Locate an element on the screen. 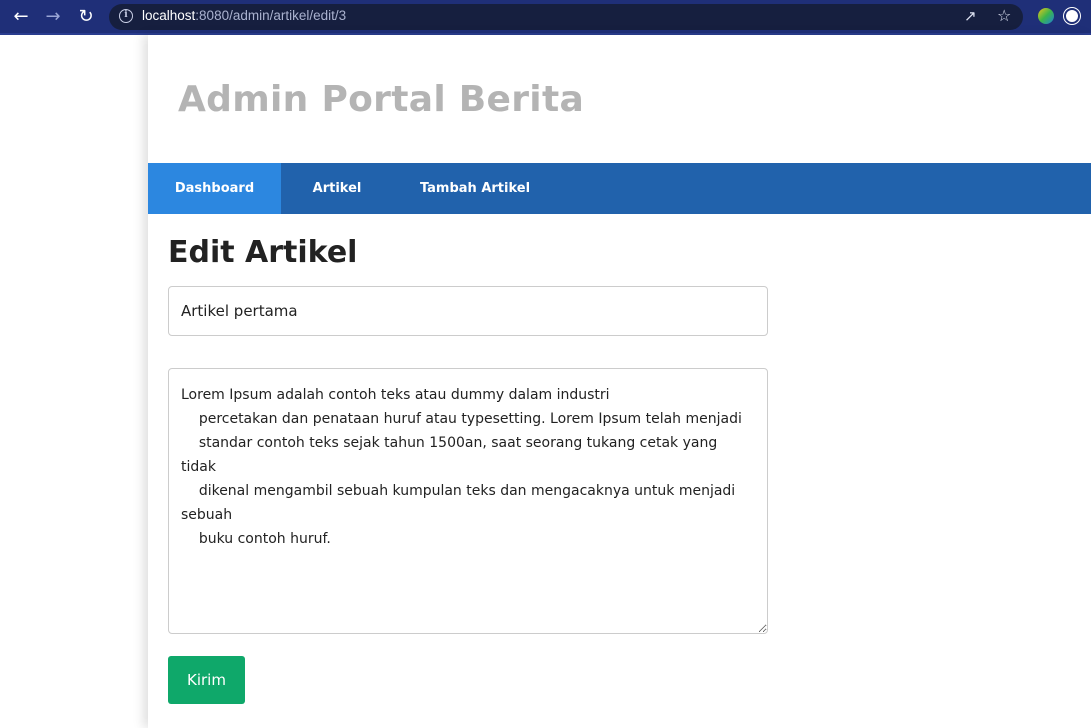 The image size is (1091, 728). nav-item-artikel: Artikel is located at coordinates (337, 188).